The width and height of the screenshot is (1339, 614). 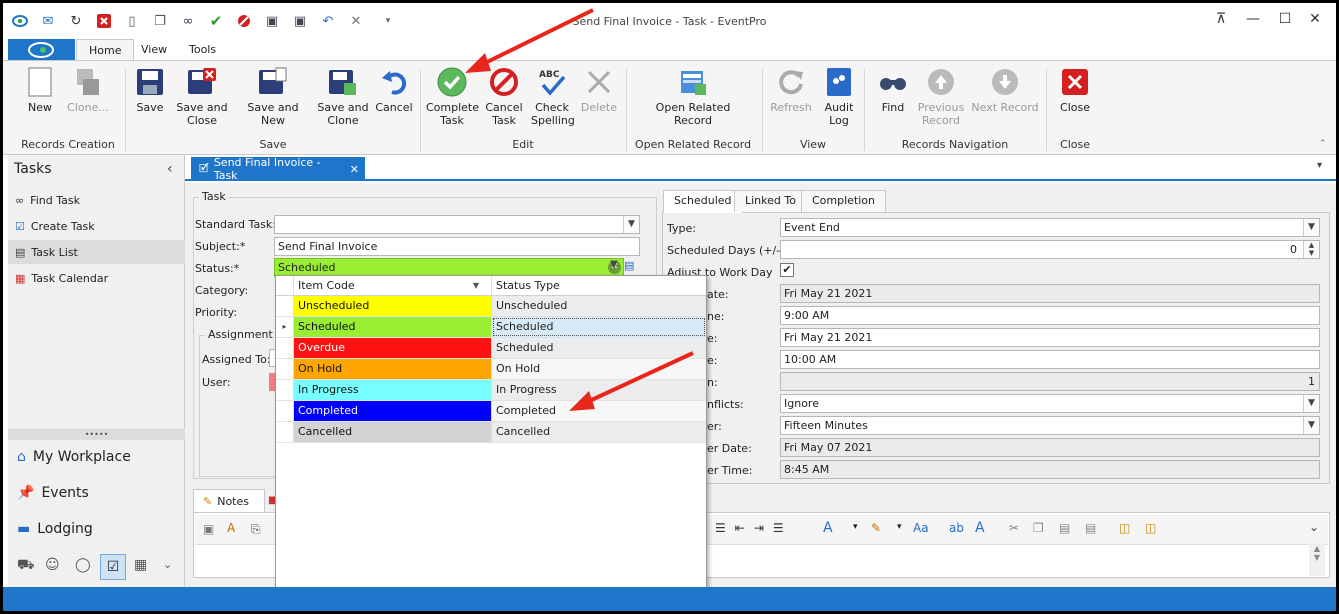 I want to click on arrow-to-complete-task, so click(x=529, y=40).